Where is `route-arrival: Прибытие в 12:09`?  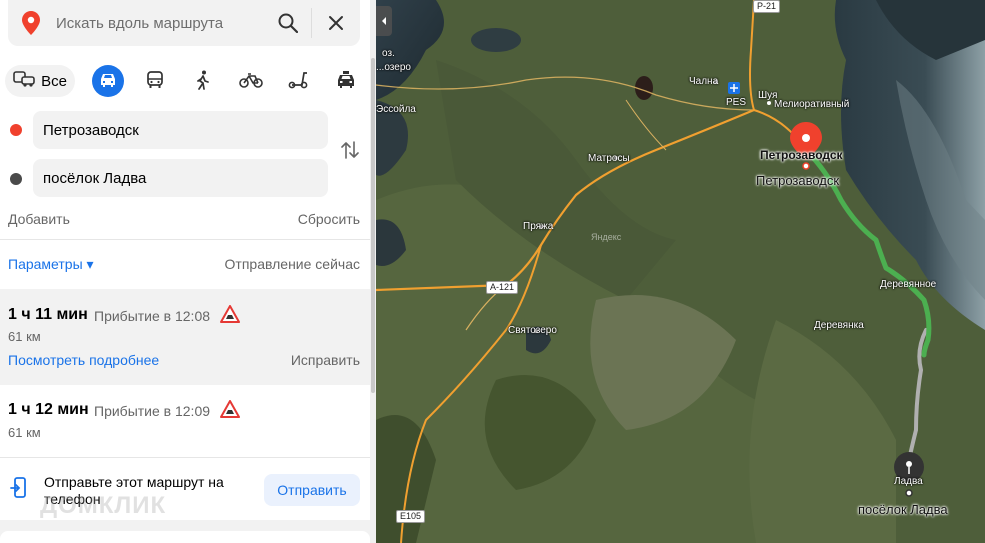
route-arrival: Прибытие в 12:09 is located at coordinates (152, 411).